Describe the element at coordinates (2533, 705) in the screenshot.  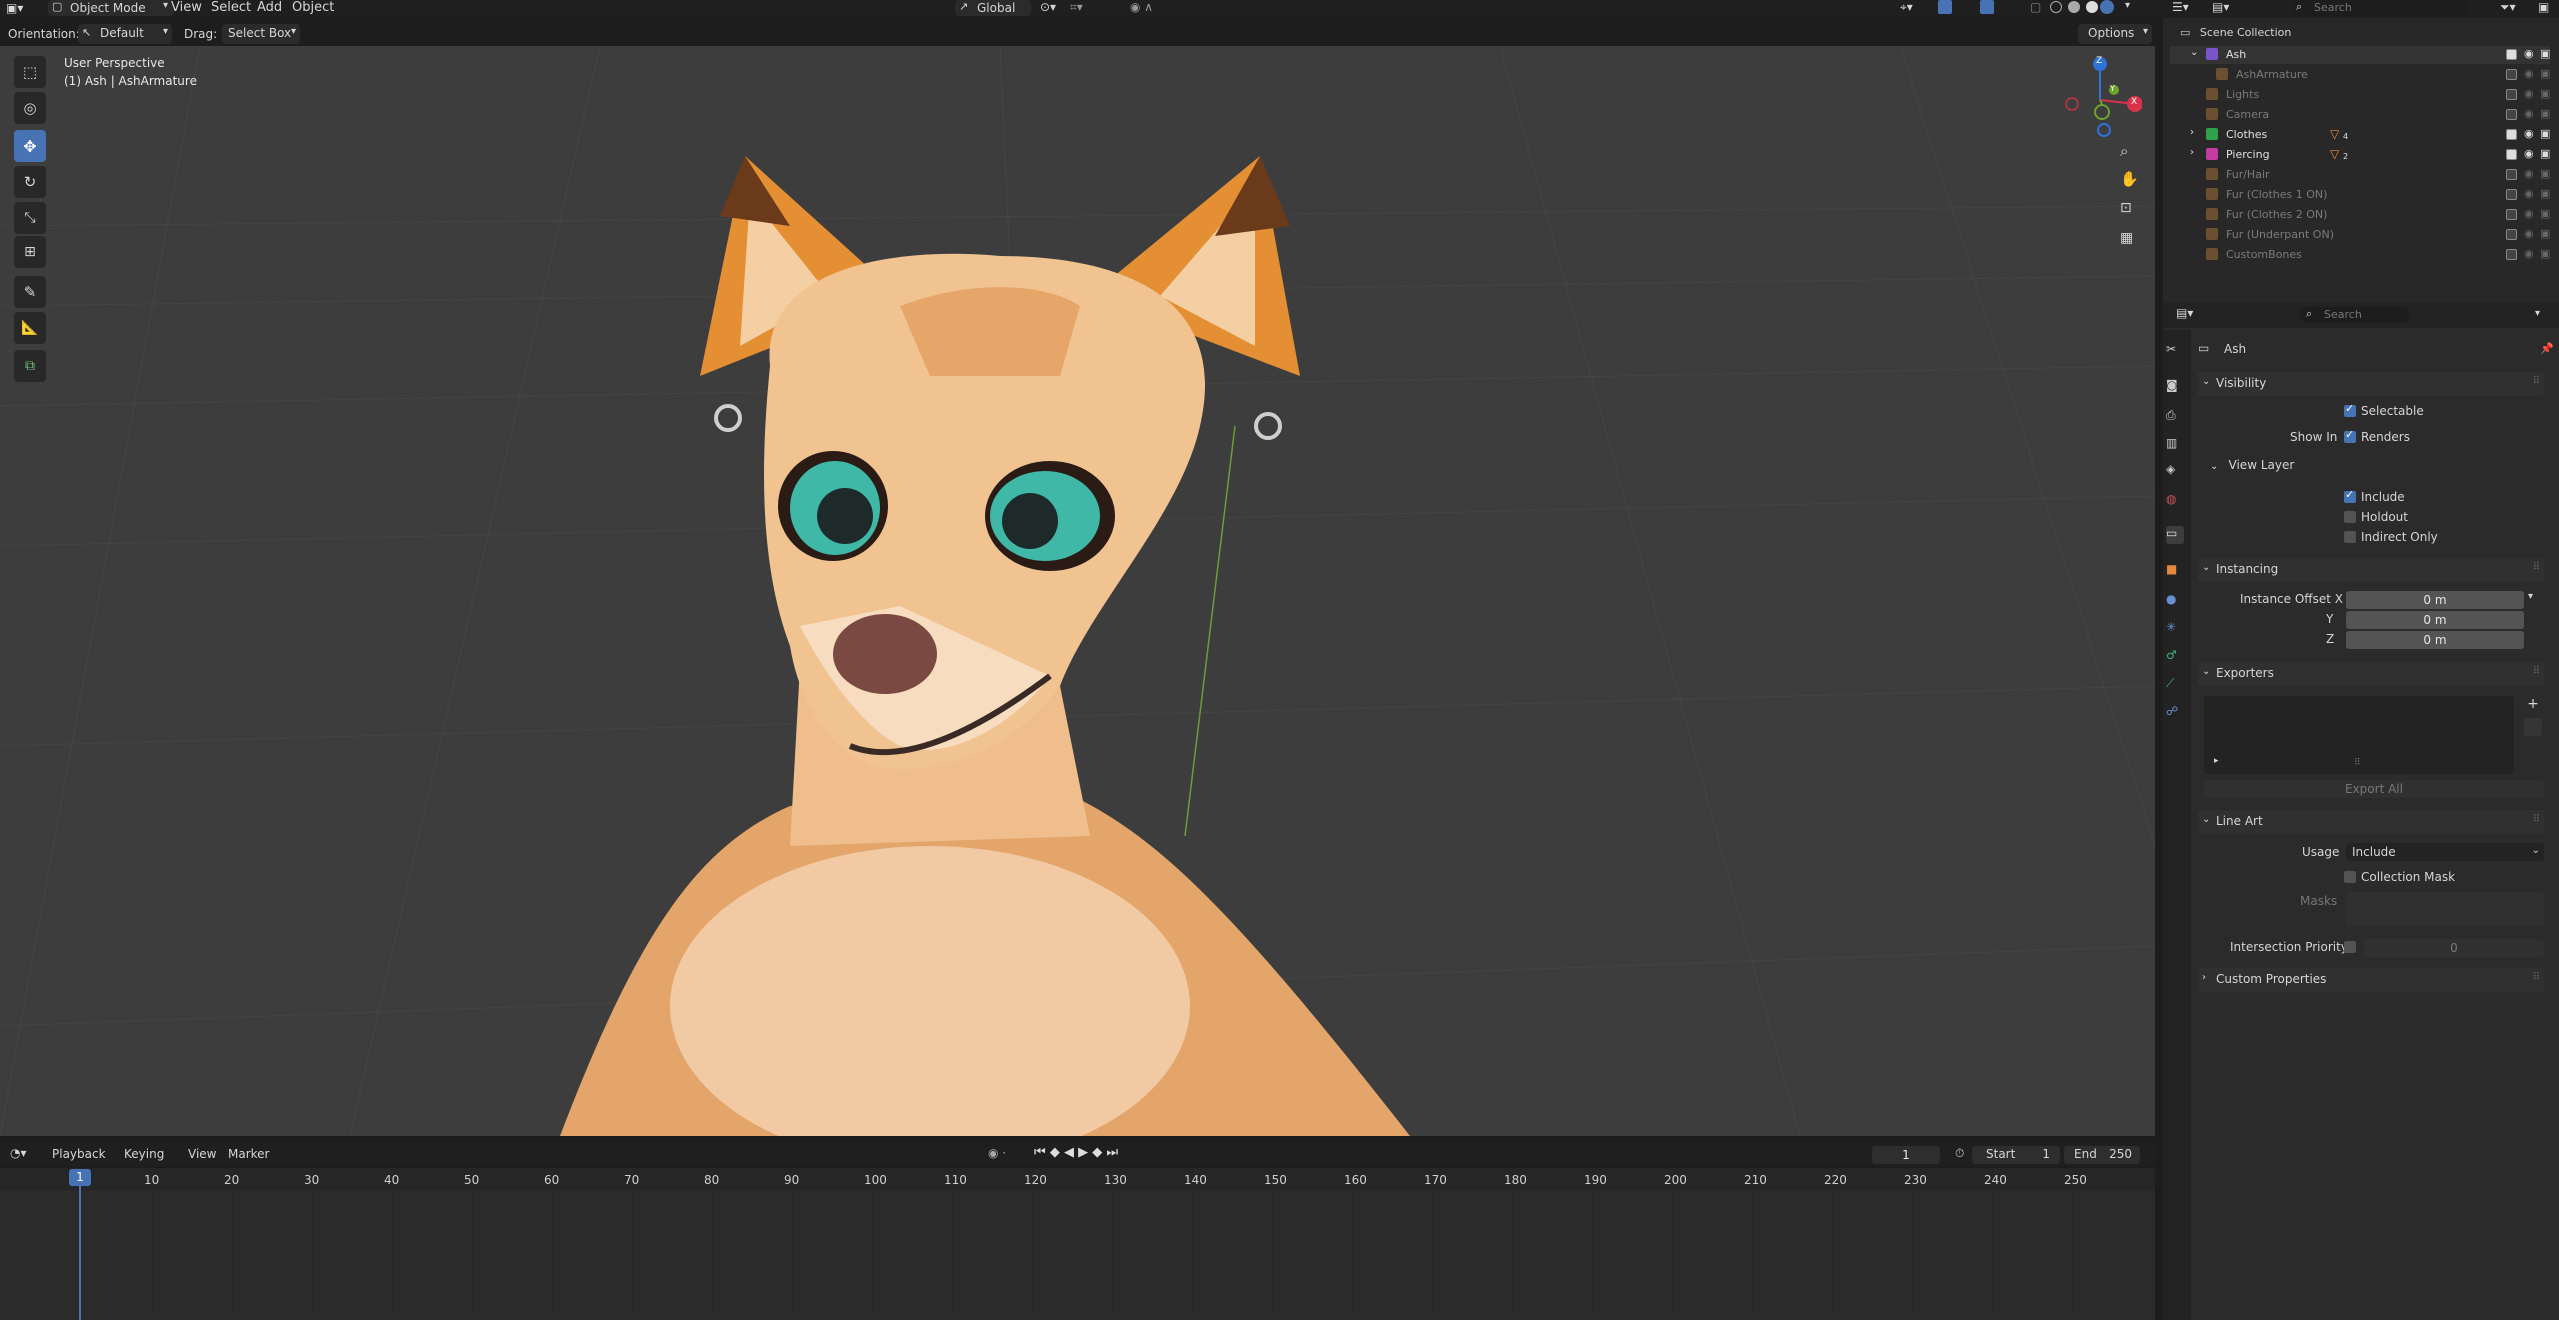
I see `add-exporter-button: +` at that location.